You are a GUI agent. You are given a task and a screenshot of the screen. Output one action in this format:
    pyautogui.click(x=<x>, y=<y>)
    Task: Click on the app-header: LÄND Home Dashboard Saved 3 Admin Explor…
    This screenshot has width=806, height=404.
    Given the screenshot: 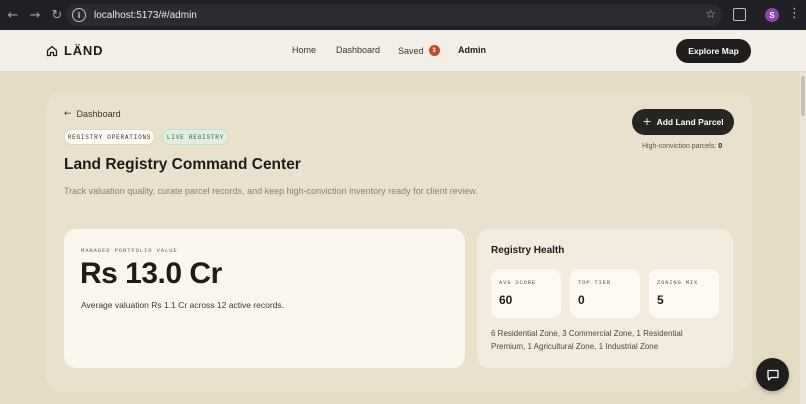 What is the action you would take?
    pyautogui.click(x=403, y=51)
    